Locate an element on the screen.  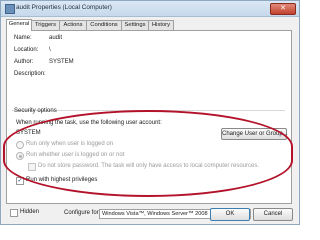
author-value: SYSTEM is located at coordinates (61, 62).